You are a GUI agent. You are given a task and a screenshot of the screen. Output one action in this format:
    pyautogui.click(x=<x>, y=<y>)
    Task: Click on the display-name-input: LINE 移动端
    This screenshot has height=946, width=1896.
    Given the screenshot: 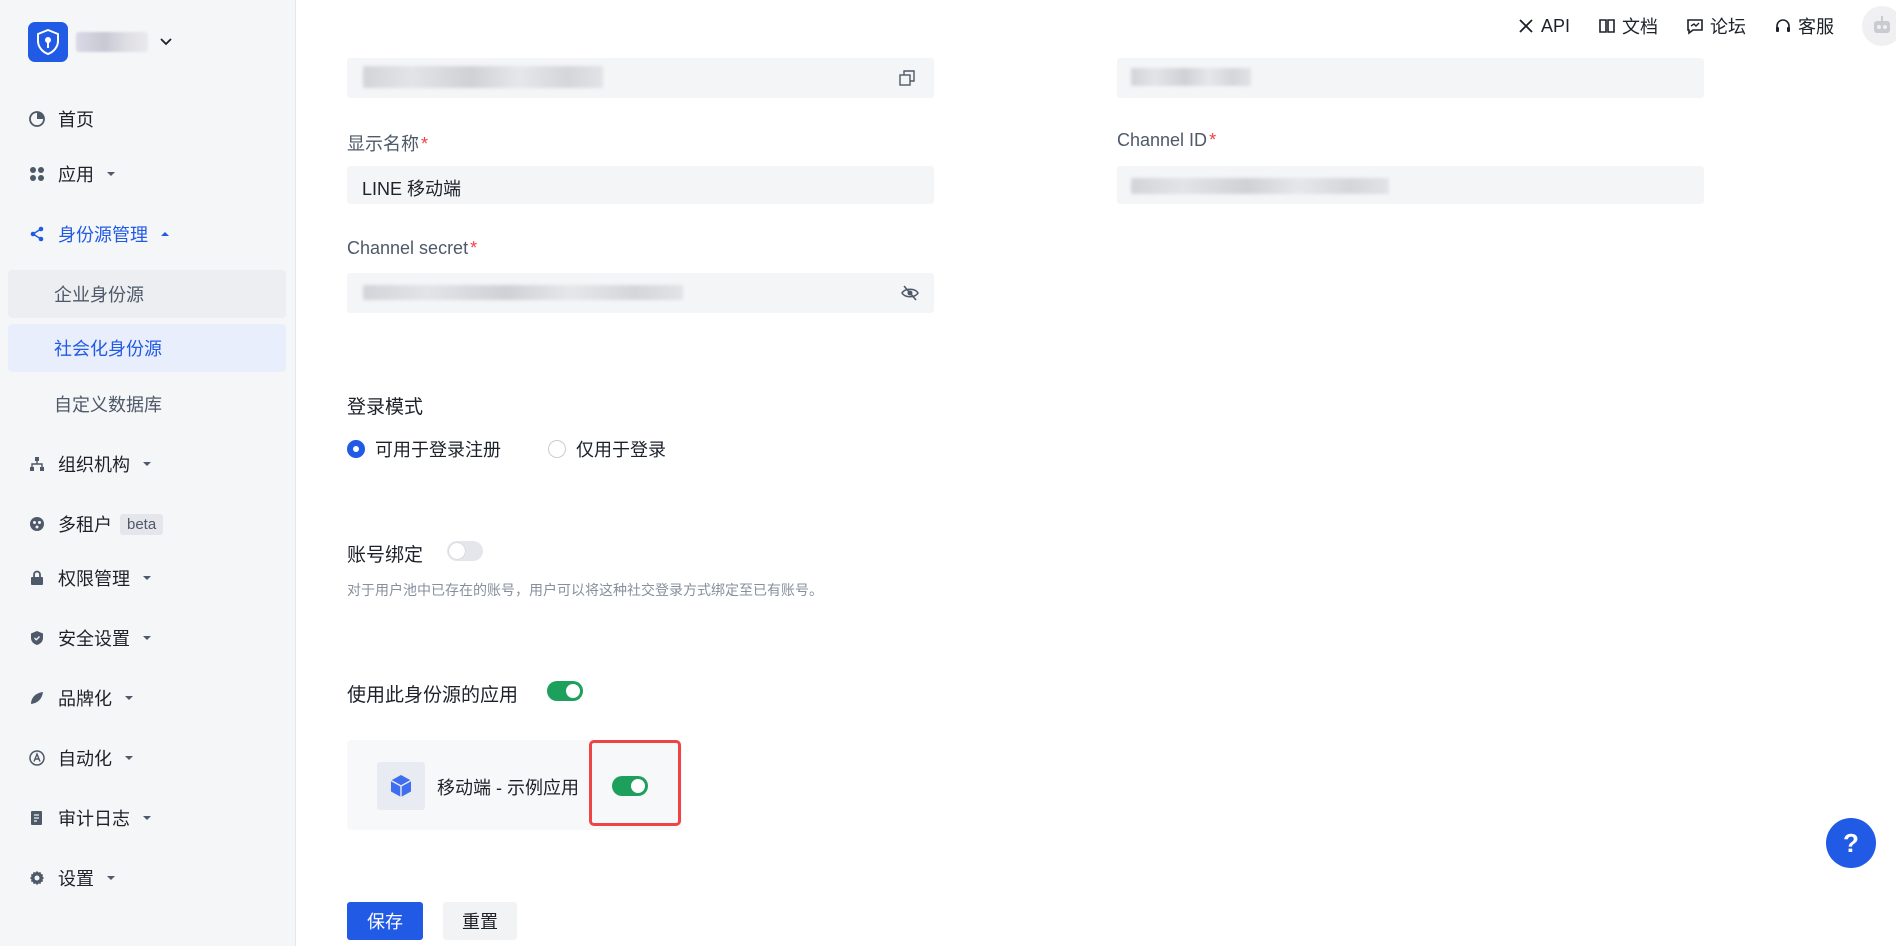 What is the action you would take?
    pyautogui.click(x=640, y=185)
    